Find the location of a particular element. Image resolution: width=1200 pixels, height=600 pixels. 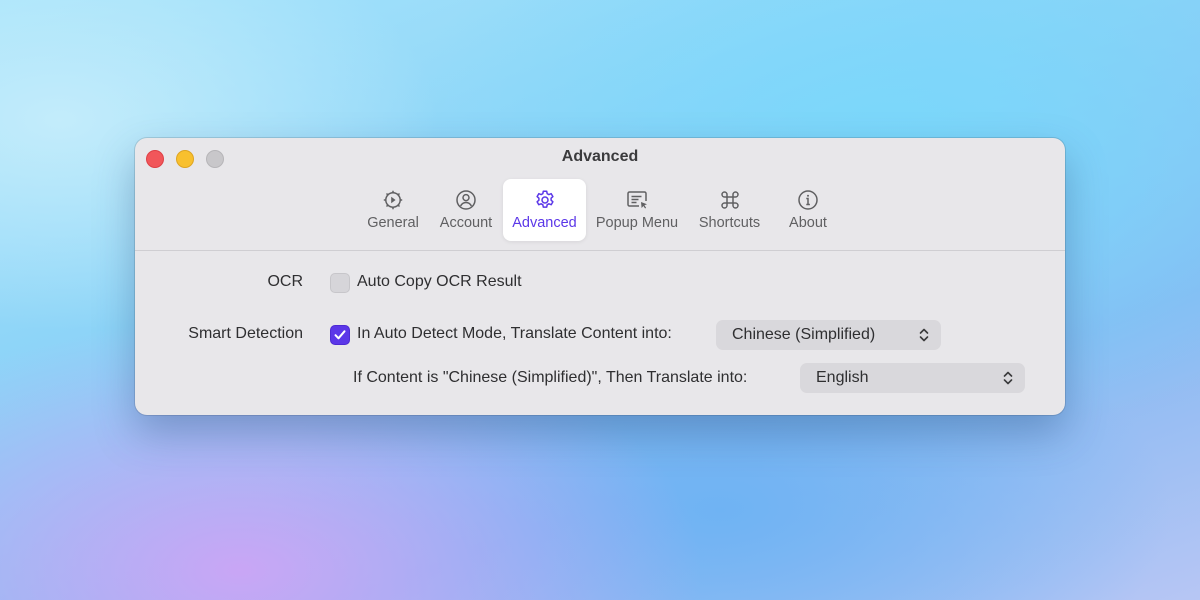

tab-advanced-label: Advanced is located at coordinates (544, 223).